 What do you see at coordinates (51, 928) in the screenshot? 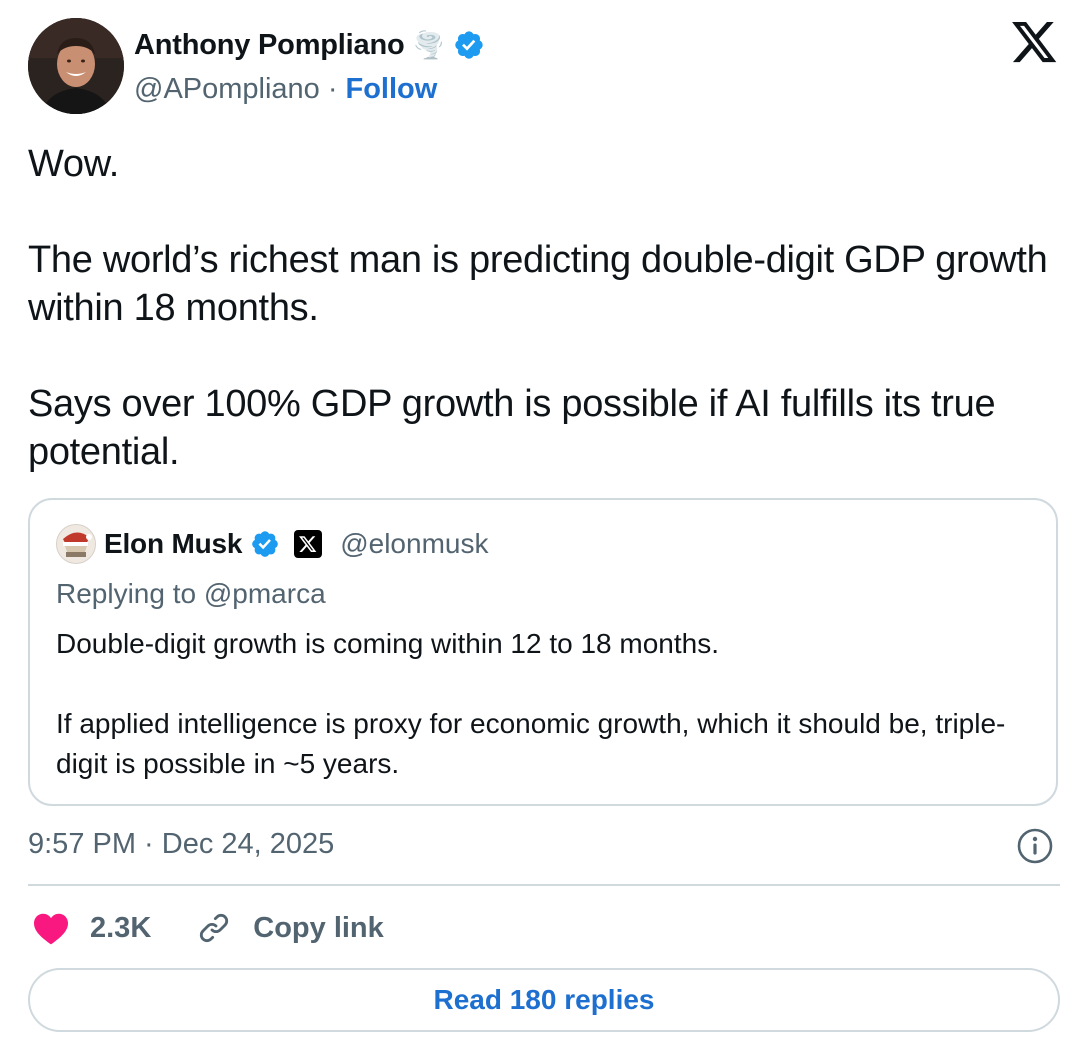
I see `heart-icon` at bounding box center [51, 928].